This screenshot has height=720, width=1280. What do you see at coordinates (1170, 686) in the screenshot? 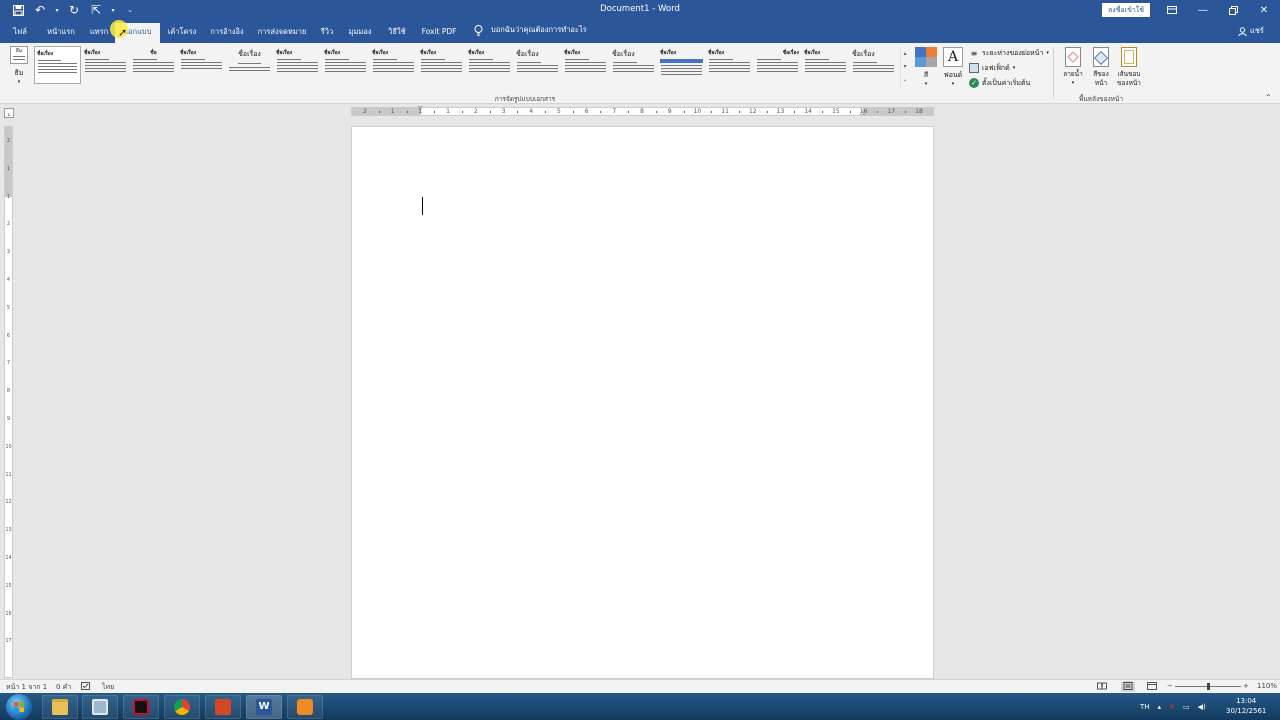
I see `zoom-out-button: −` at bounding box center [1170, 686].